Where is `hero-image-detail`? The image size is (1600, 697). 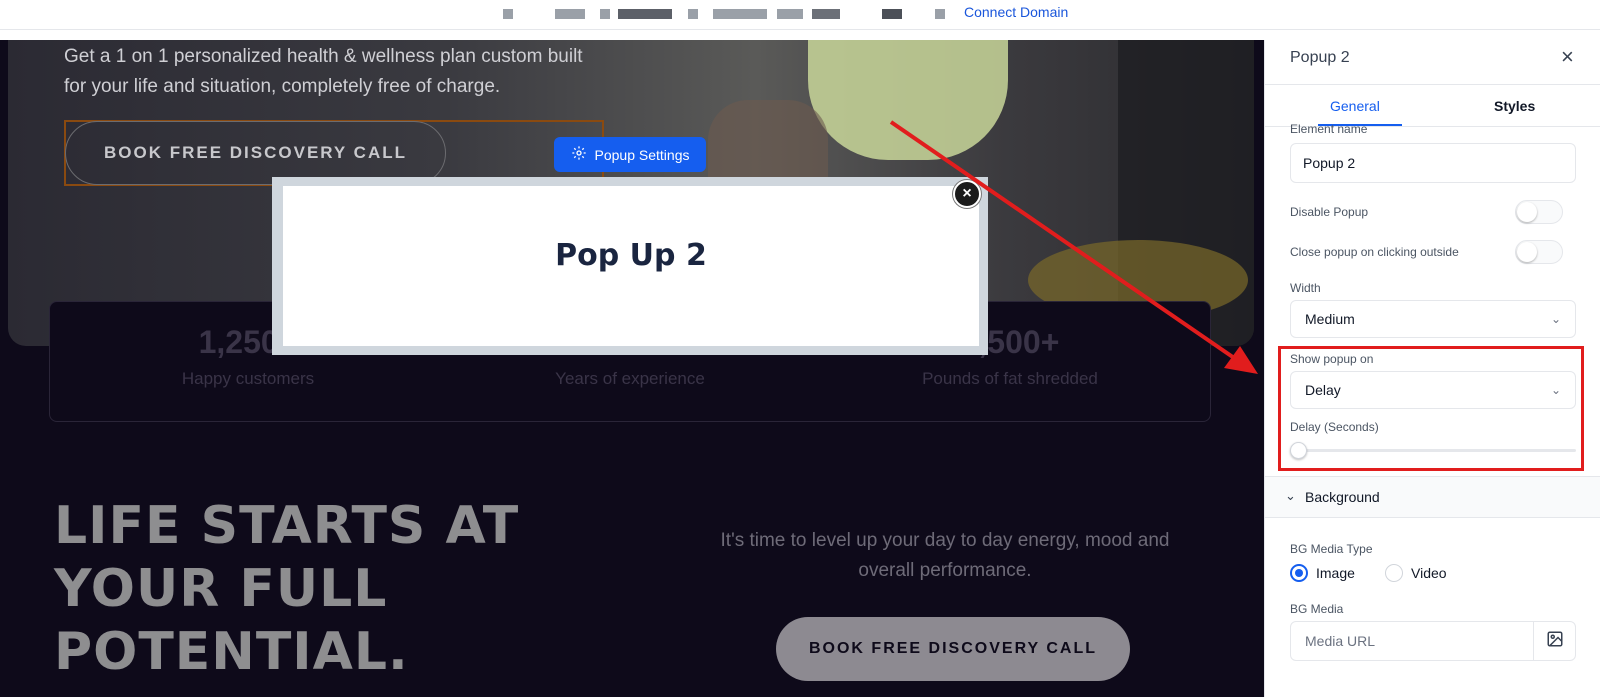 hero-image-detail is located at coordinates (908, 100).